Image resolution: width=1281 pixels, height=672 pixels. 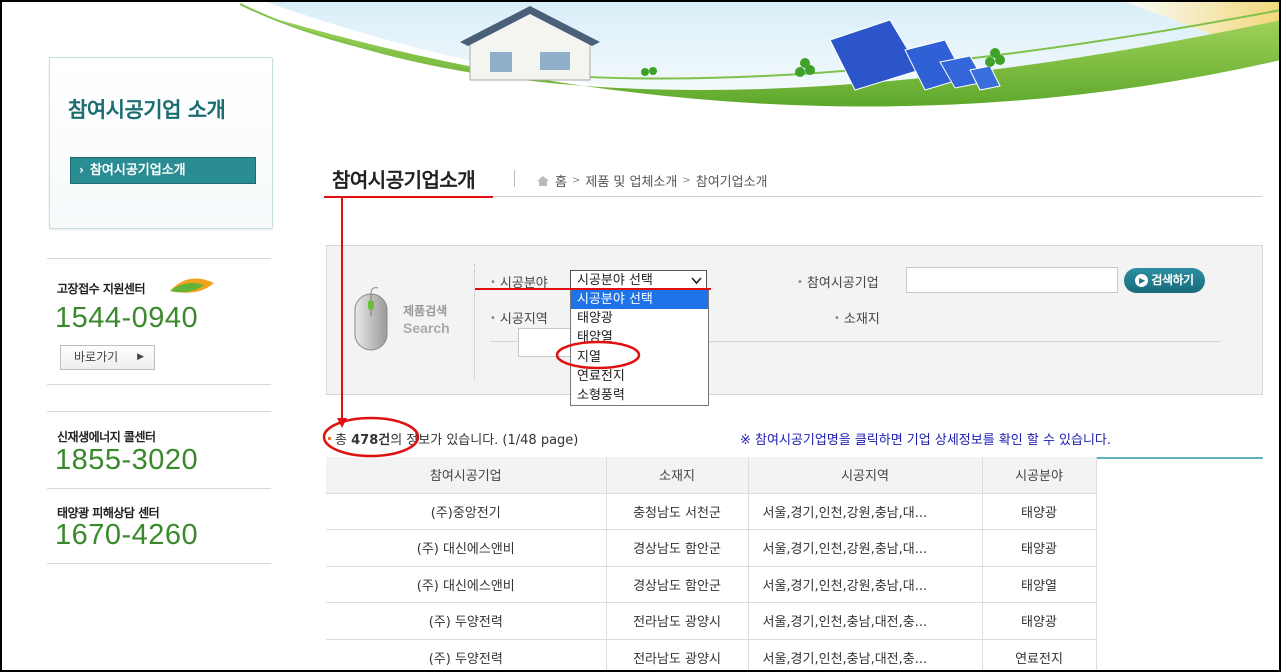 What do you see at coordinates (639, 337) in the screenshot?
I see `dropdown-option-solar-thermal: 태양열` at bounding box center [639, 337].